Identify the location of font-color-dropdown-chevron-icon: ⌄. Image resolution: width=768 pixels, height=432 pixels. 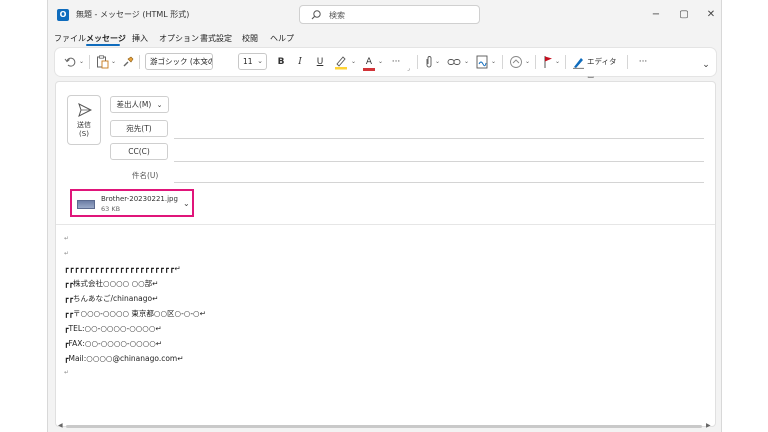
(380, 61).